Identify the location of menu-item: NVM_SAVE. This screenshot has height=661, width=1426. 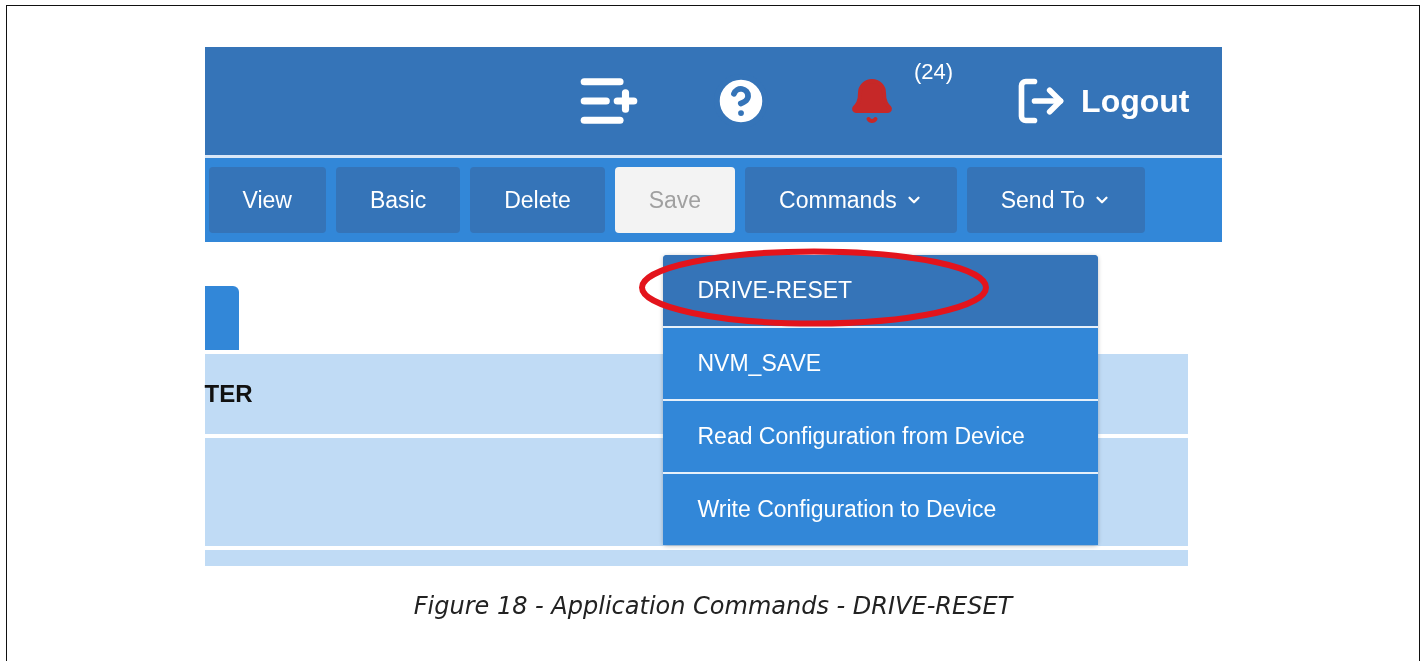
(880, 362).